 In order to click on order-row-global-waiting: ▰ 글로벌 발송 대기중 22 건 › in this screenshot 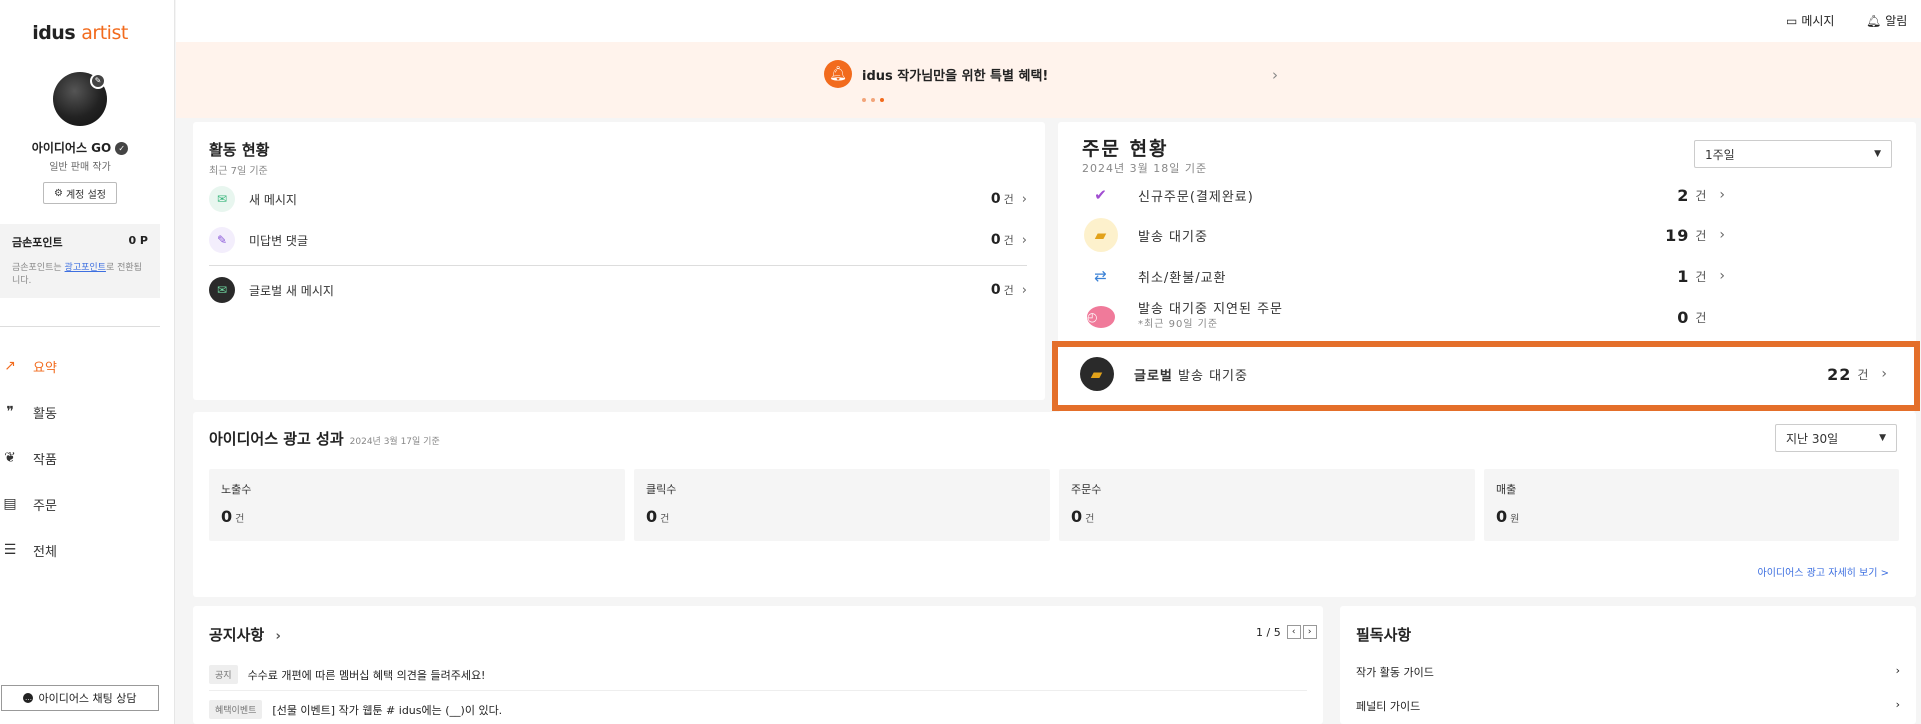, I will do `click(1484, 374)`.